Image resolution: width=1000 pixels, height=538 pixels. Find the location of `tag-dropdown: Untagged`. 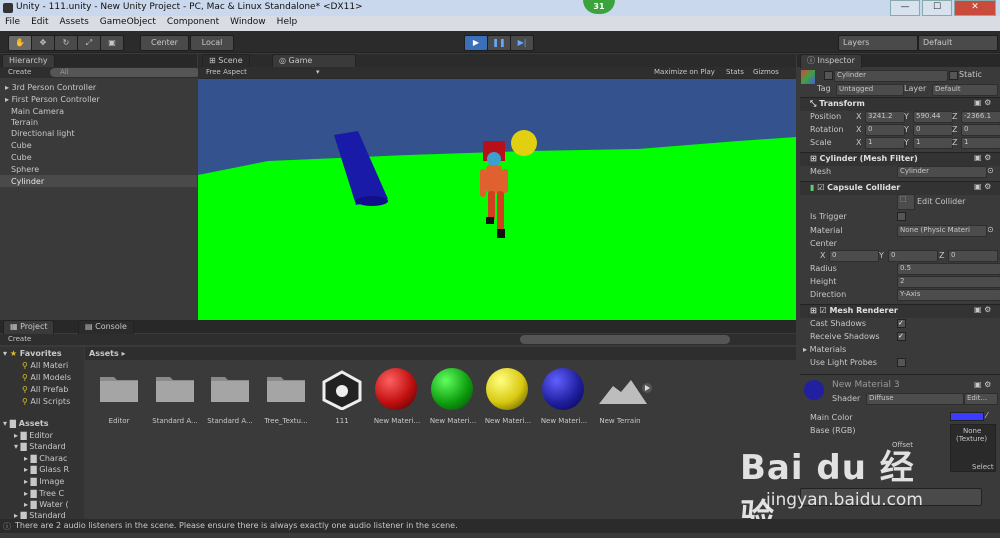

tag-dropdown: Untagged is located at coordinates (870, 90).